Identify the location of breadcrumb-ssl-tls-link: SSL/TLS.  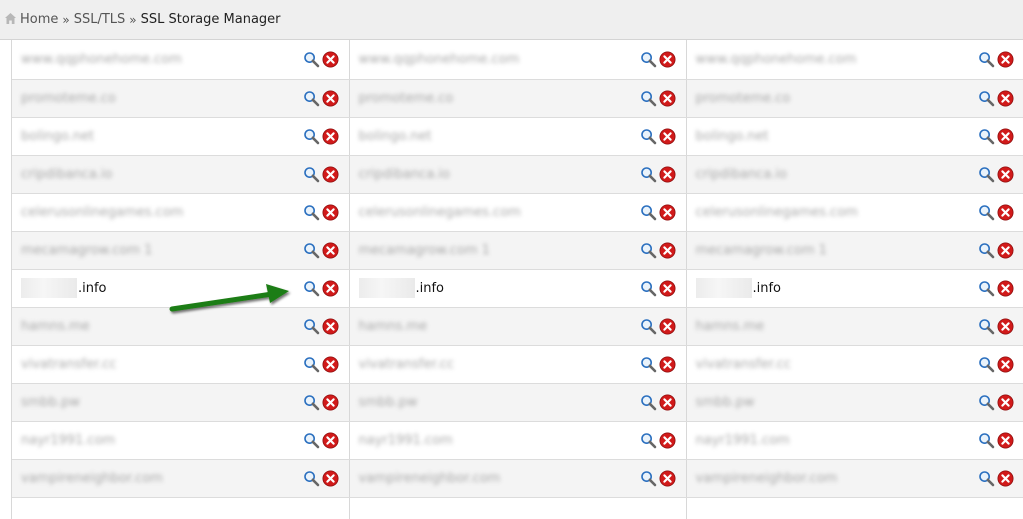
(100, 19).